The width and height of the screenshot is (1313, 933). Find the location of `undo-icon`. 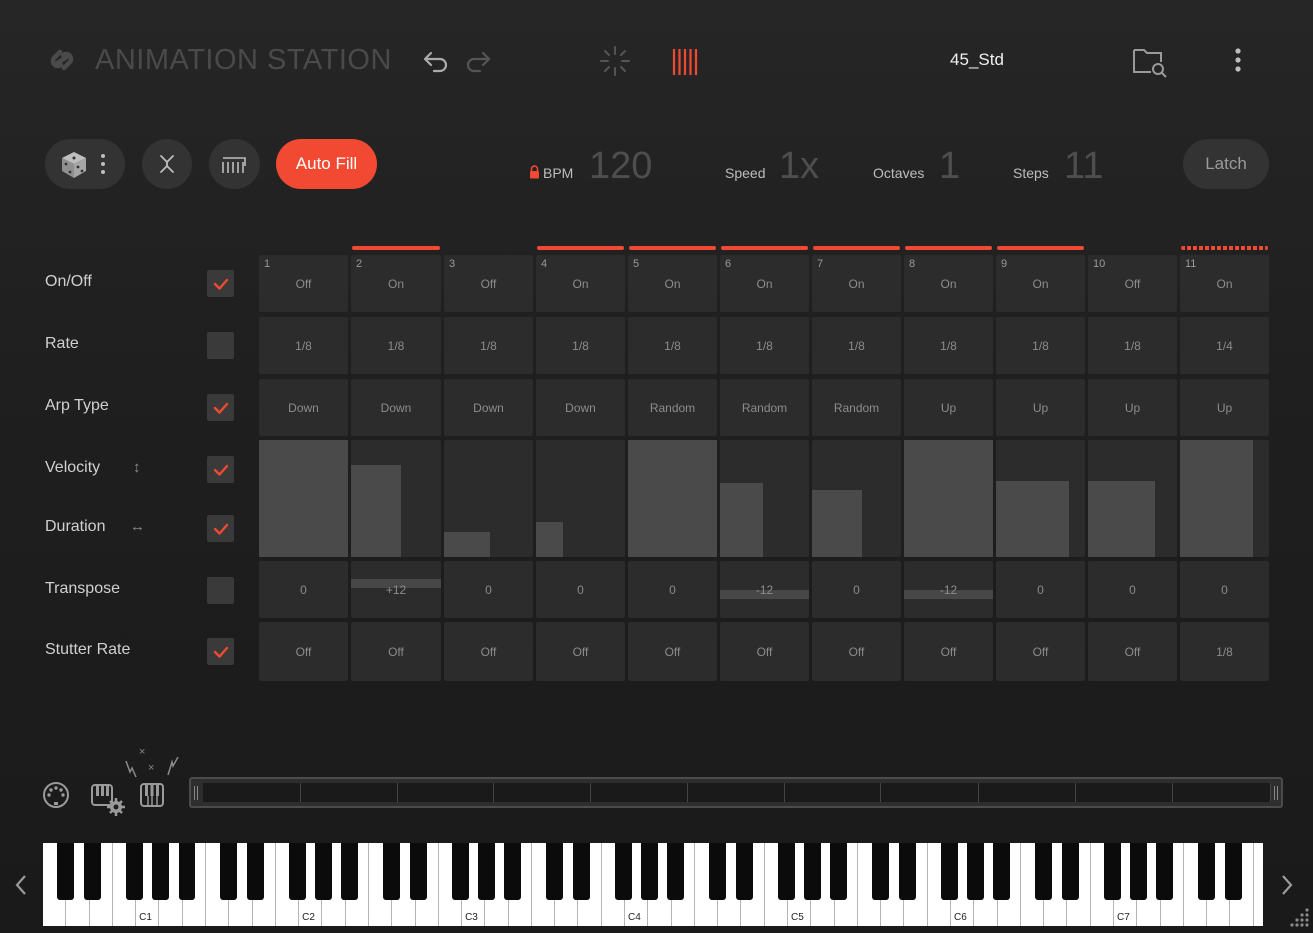

undo-icon is located at coordinates (436, 61).